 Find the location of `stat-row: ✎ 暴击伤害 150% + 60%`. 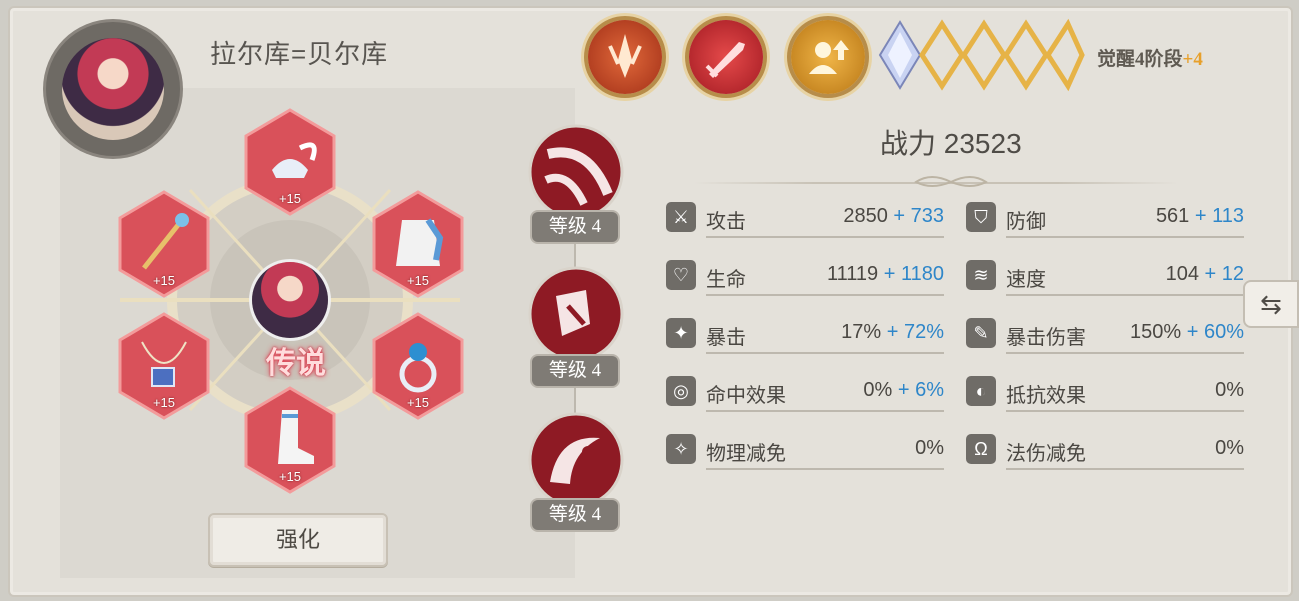

stat-row: ✎ 暴击伤害 150% + 60% is located at coordinates (1105, 338).